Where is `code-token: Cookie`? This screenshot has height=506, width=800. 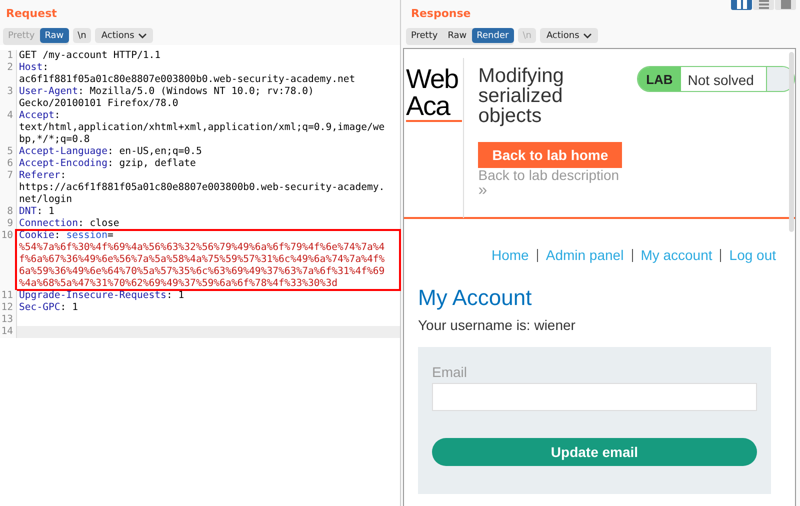 code-token: Cookie is located at coordinates (36, 235).